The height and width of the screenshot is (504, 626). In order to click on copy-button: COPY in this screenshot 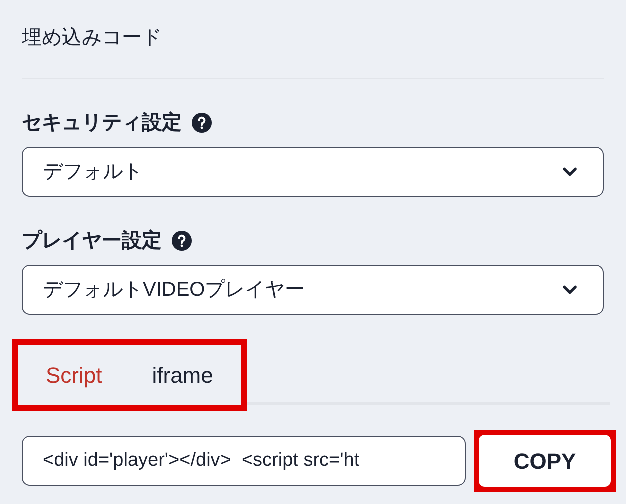, I will do `click(545, 461)`.